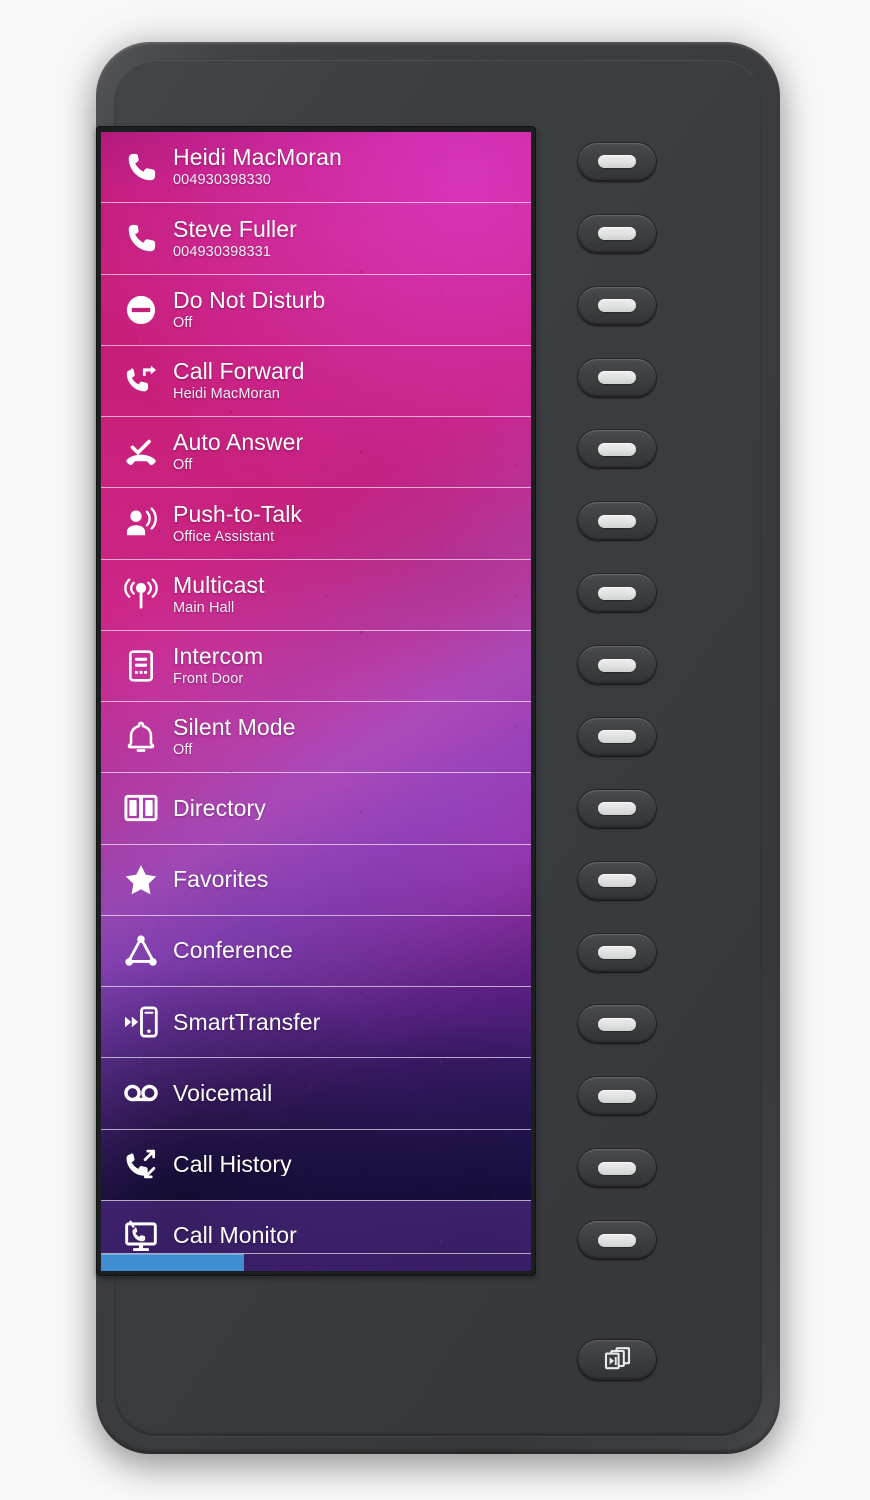 This screenshot has width=870, height=1500. Describe the element at coordinates (218, 666) in the screenshot. I see `function-key-text: Intercom Front Door` at that location.